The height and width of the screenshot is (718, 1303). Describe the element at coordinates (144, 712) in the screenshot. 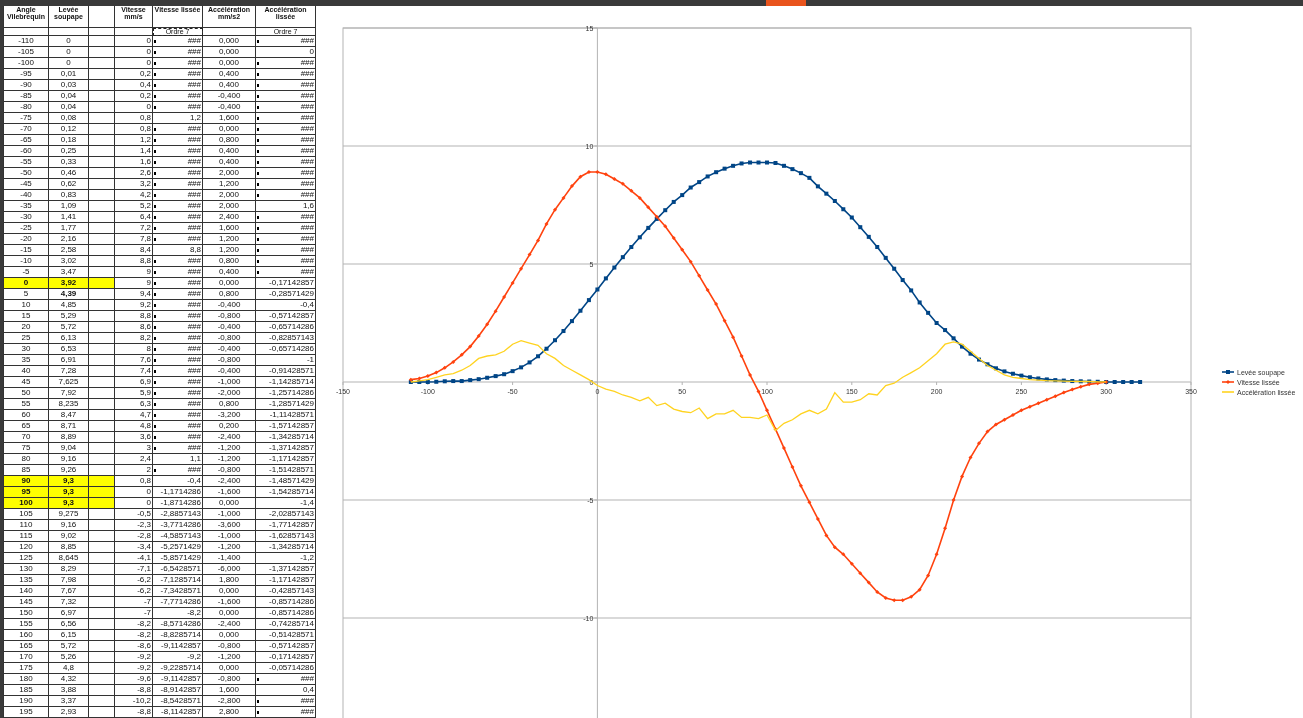

I see `table-cell: -8,8` at that location.